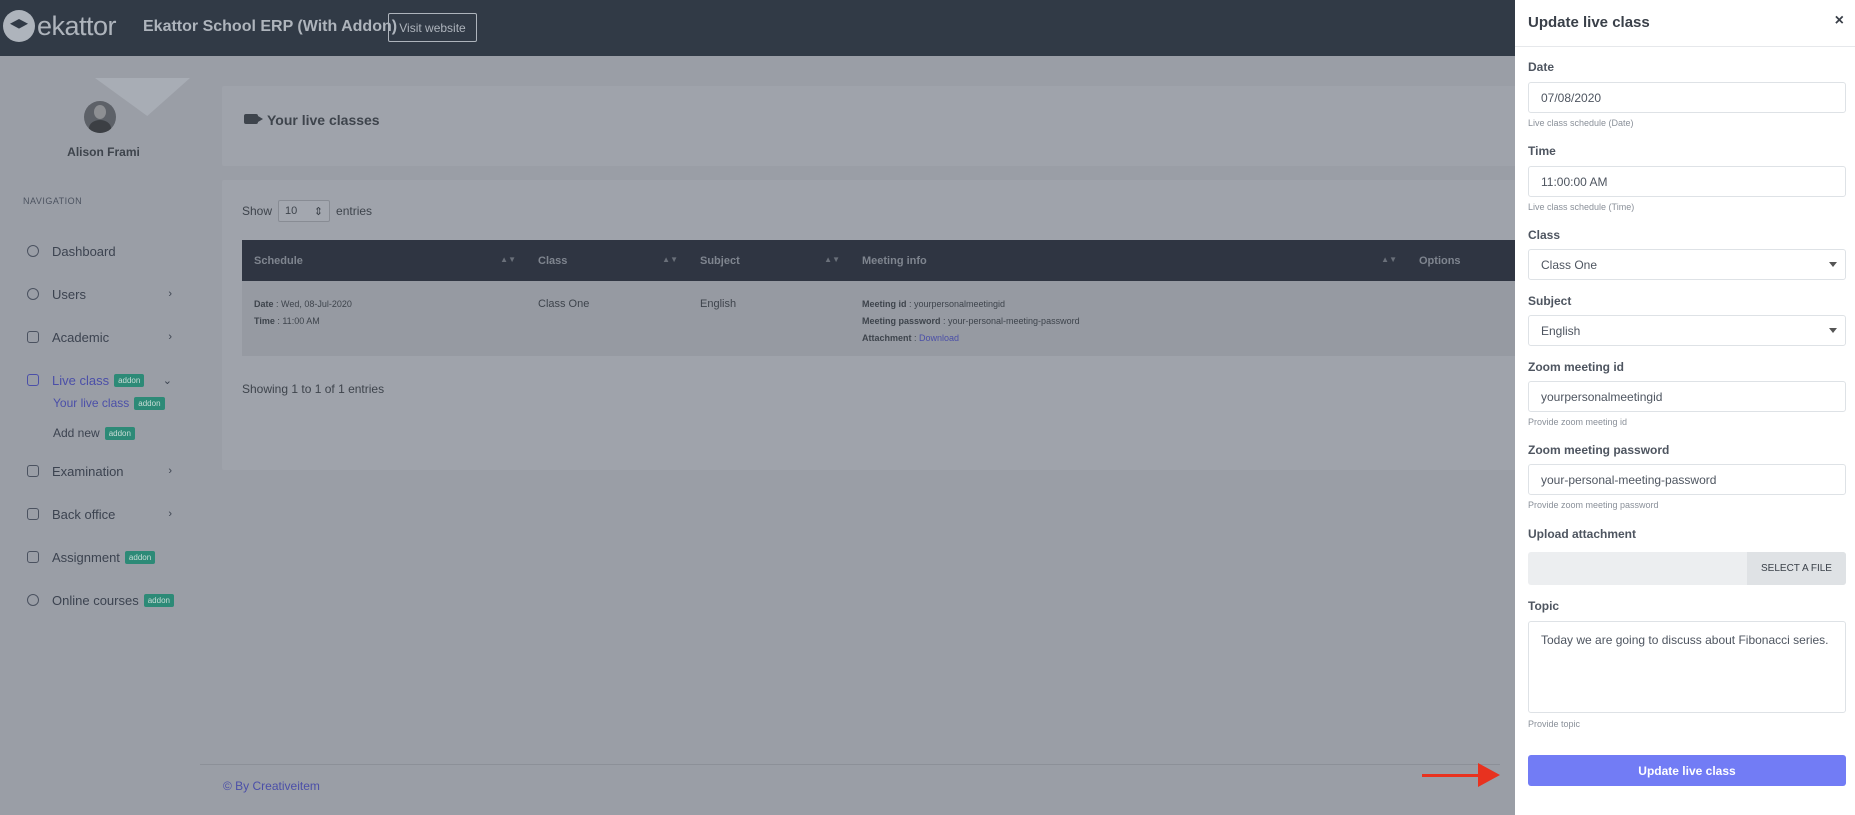  Describe the element at coordinates (384, 260) in the screenshot. I see `column-header-schedule: Schedule ▲▼` at that location.